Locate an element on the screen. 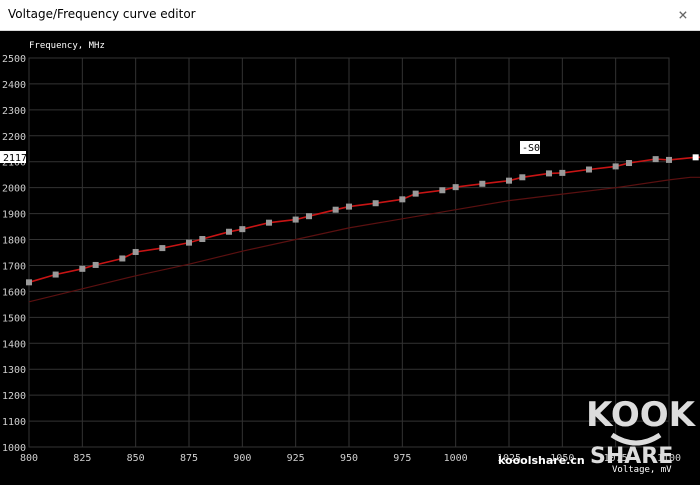 This screenshot has height=485, width=700. x-tick-label: 950 is located at coordinates (349, 458).